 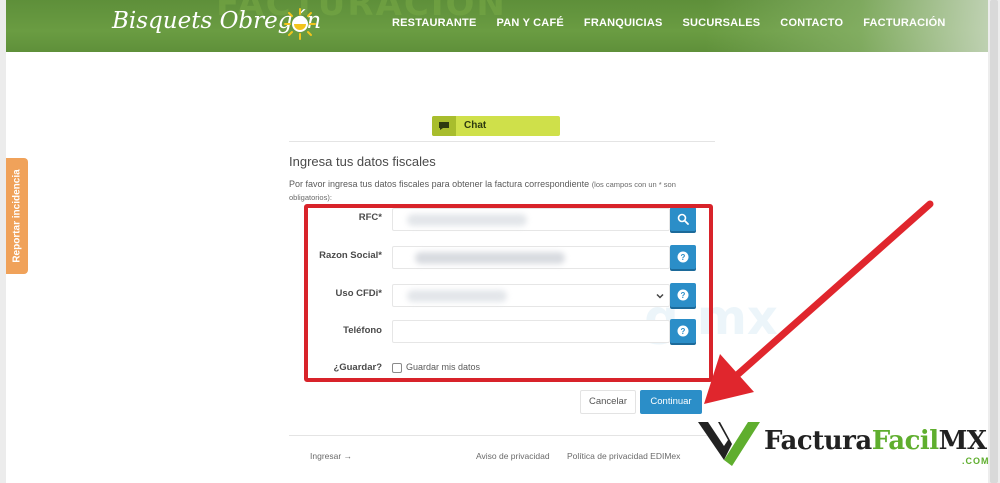 I want to click on nav-contacto: CONTACTO, so click(x=811, y=23).